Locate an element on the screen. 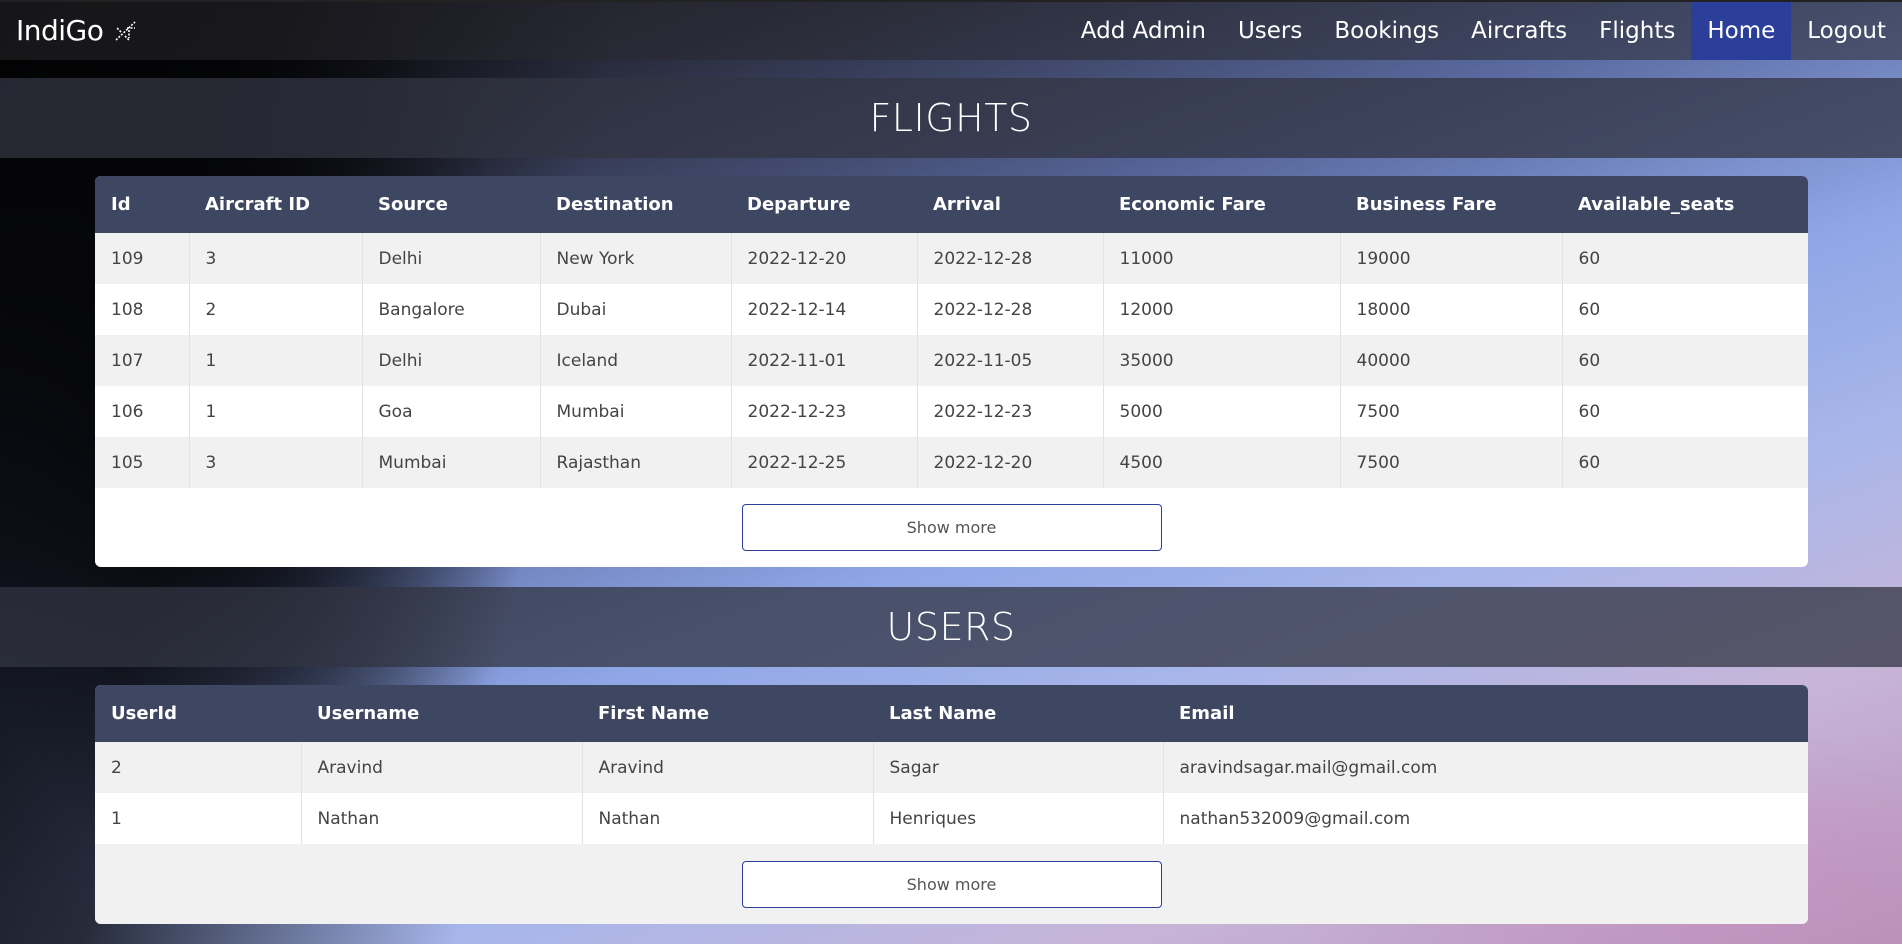 The width and height of the screenshot is (1902, 944). nav-flights: Flights is located at coordinates (1637, 31).